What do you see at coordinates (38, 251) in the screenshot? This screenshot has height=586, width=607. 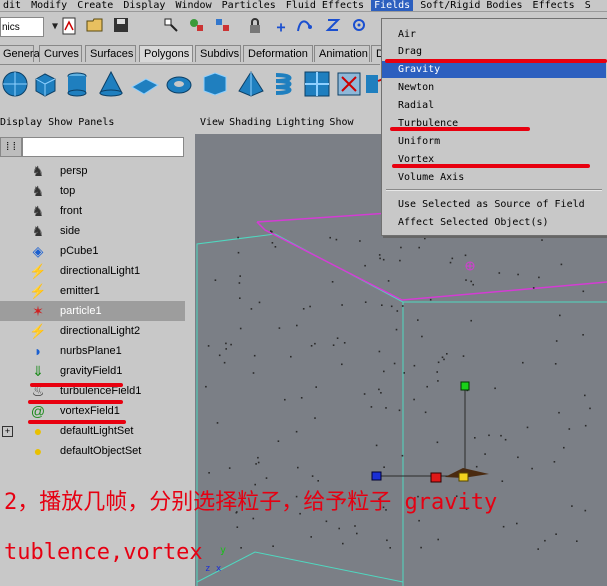 I see `mesh-icon: ◈` at bounding box center [38, 251].